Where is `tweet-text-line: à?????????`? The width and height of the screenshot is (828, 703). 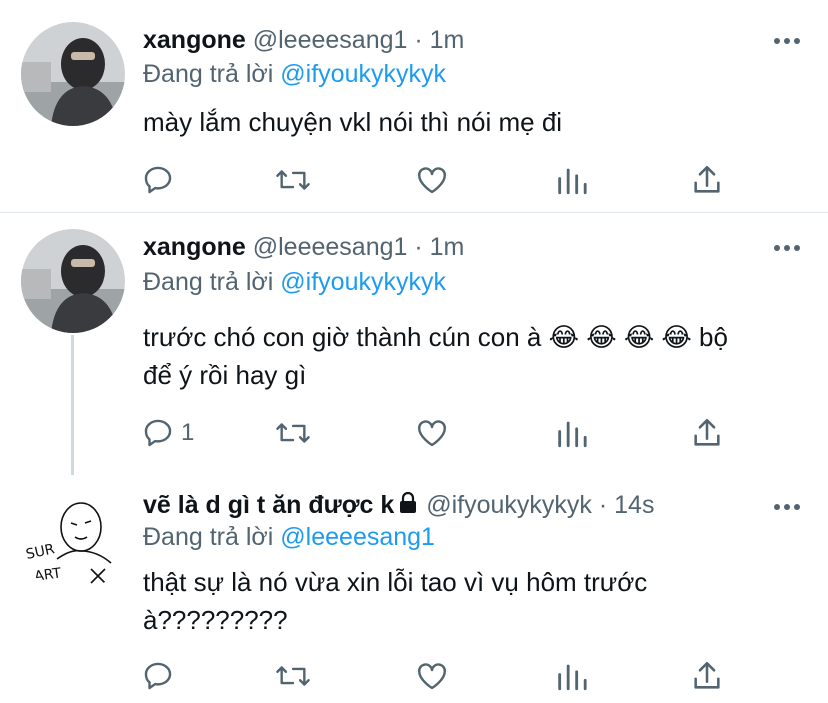
tweet-text-line: à????????? is located at coordinates (215, 620).